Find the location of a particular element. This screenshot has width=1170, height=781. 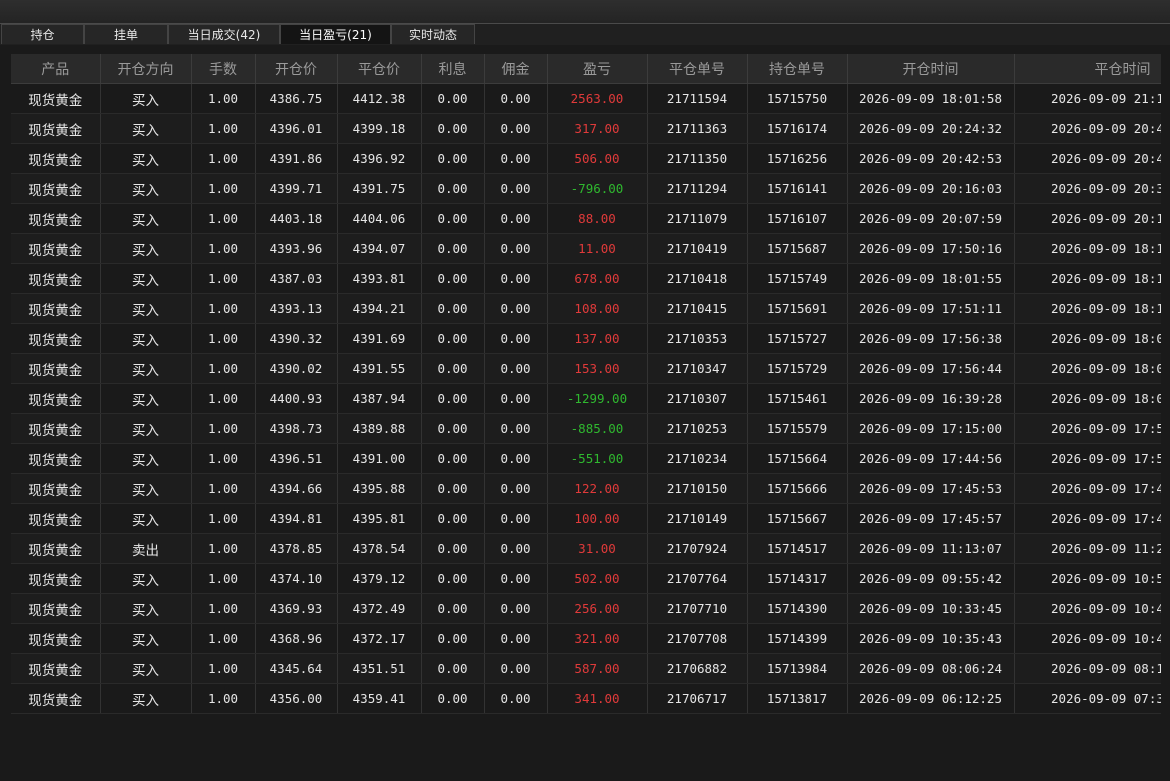

position-id-cell: 15714399 is located at coordinates (797, 638).